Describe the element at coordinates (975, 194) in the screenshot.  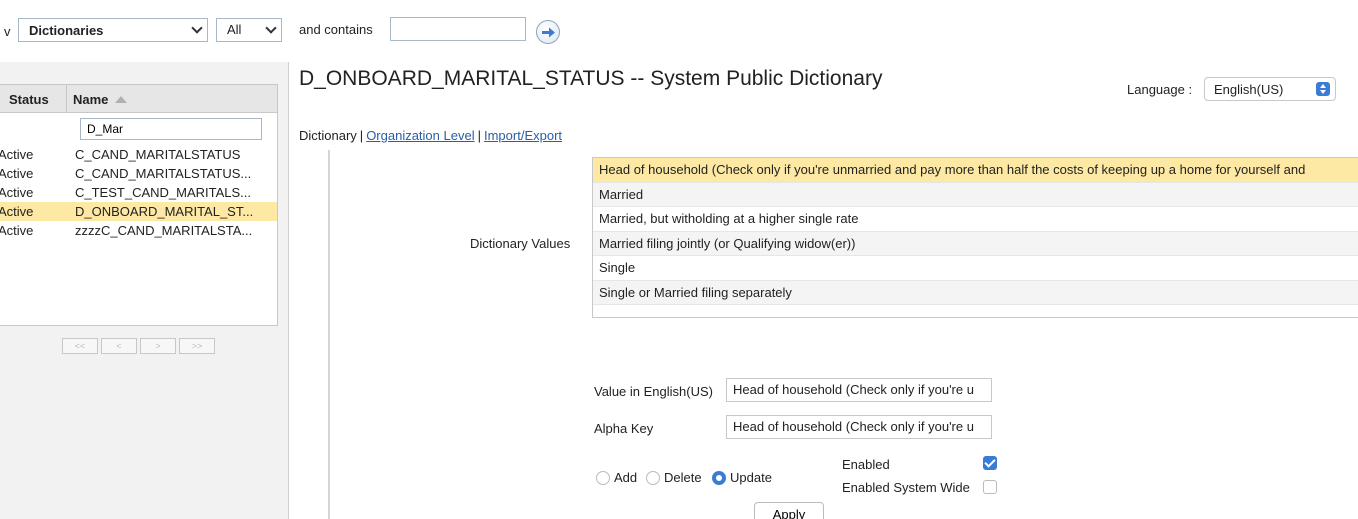
I see `list-item: Married` at that location.